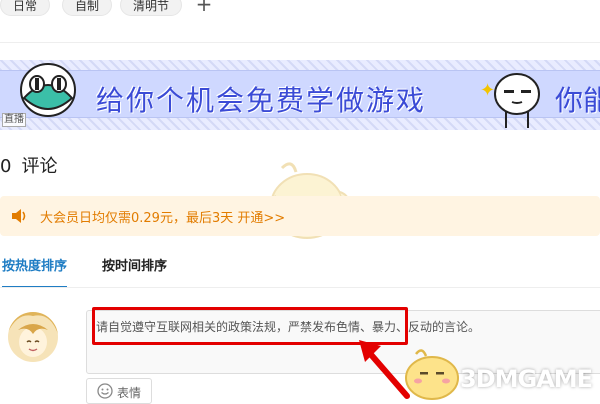  What do you see at coordinates (432, 375) in the screenshot?
I see `chick-mascot-icon` at bounding box center [432, 375].